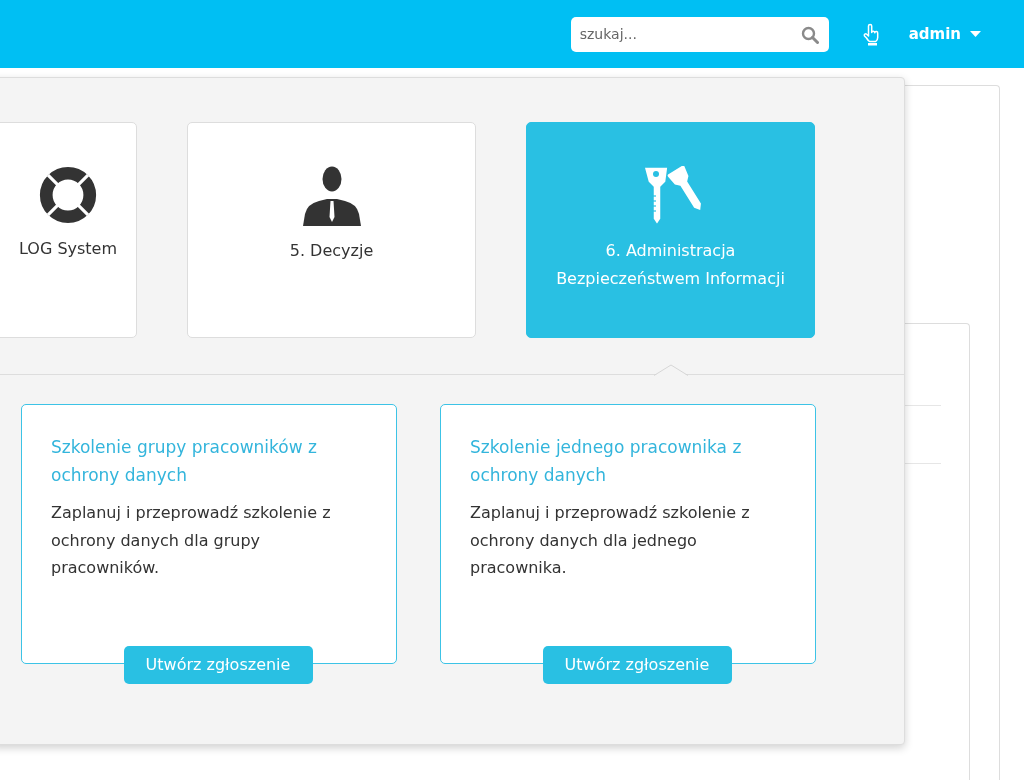 The height and width of the screenshot is (780, 1024). I want to click on service-title: Szkolenie grupy pracowników z ochrony danych, so click(184, 461).